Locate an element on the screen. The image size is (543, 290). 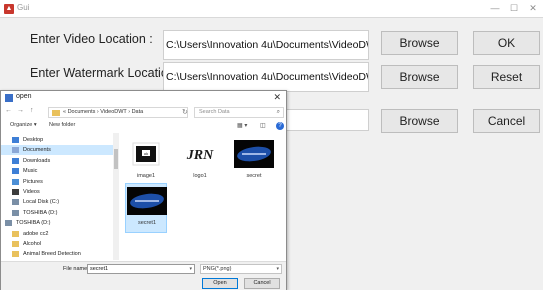
nav-item: Music is located at coordinates (57, 171).